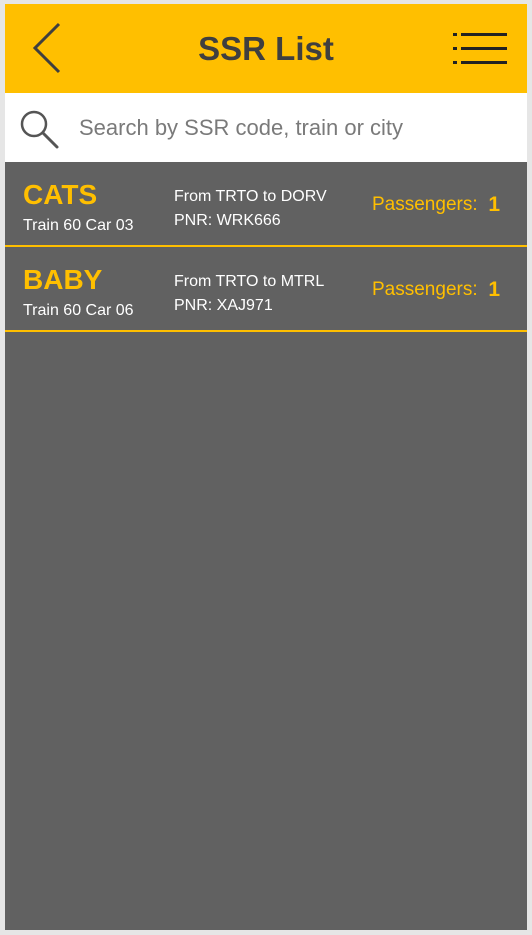  I want to click on train-car: Train 60 Car 06, so click(78, 310).